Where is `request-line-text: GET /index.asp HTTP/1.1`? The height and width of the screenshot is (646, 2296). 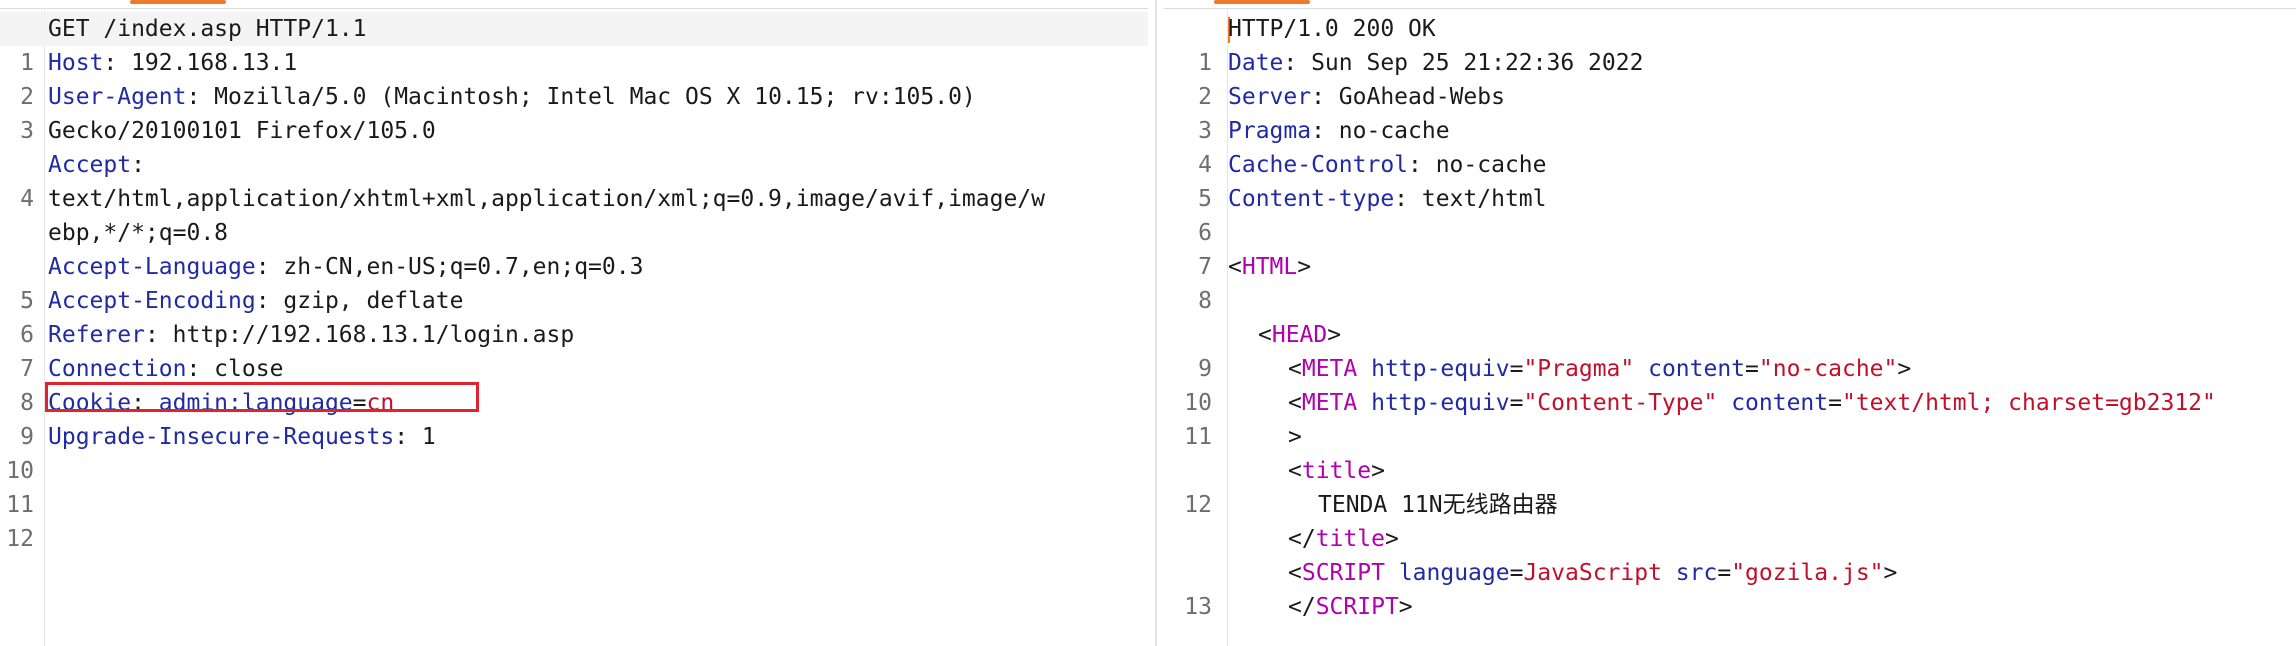 request-line-text: GET /index.asp HTTP/1.1 is located at coordinates (207, 29).